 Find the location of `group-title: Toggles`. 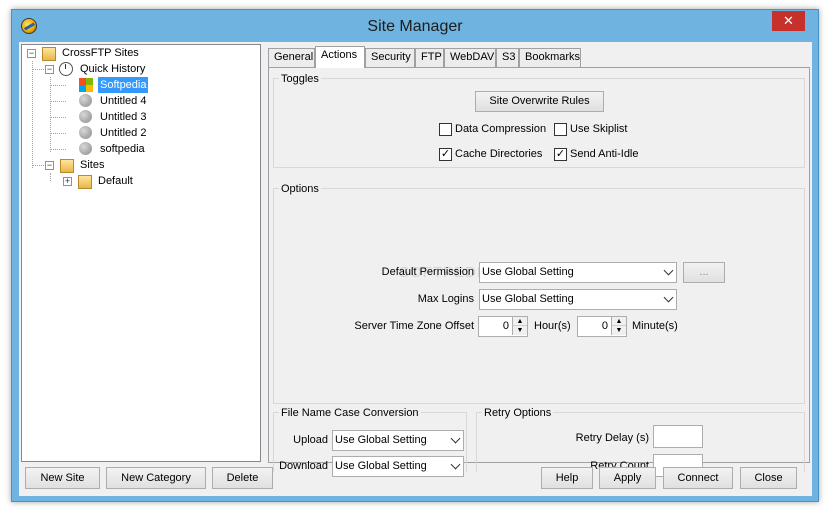

group-title: Toggles is located at coordinates (300, 79).